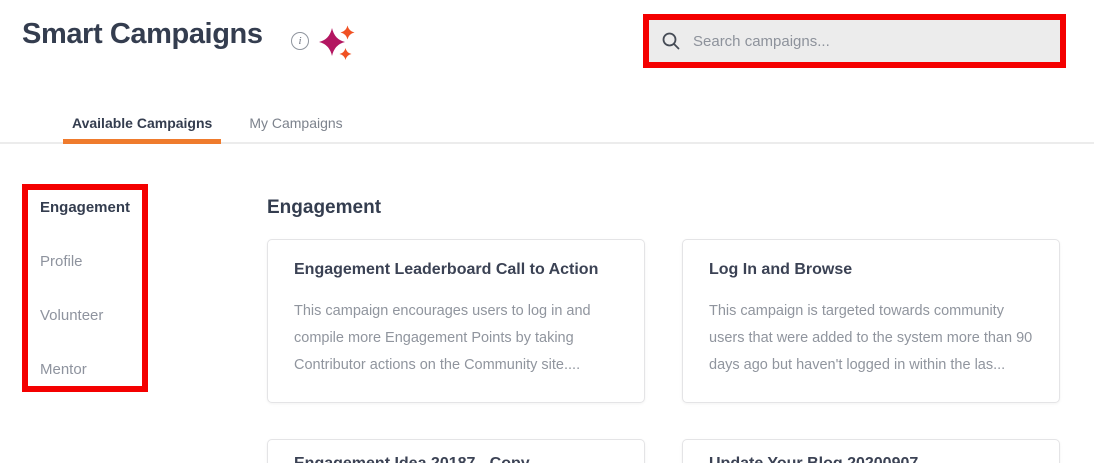  I want to click on campaign-card-partial-2: Update Your Blog 20200907, so click(871, 451).